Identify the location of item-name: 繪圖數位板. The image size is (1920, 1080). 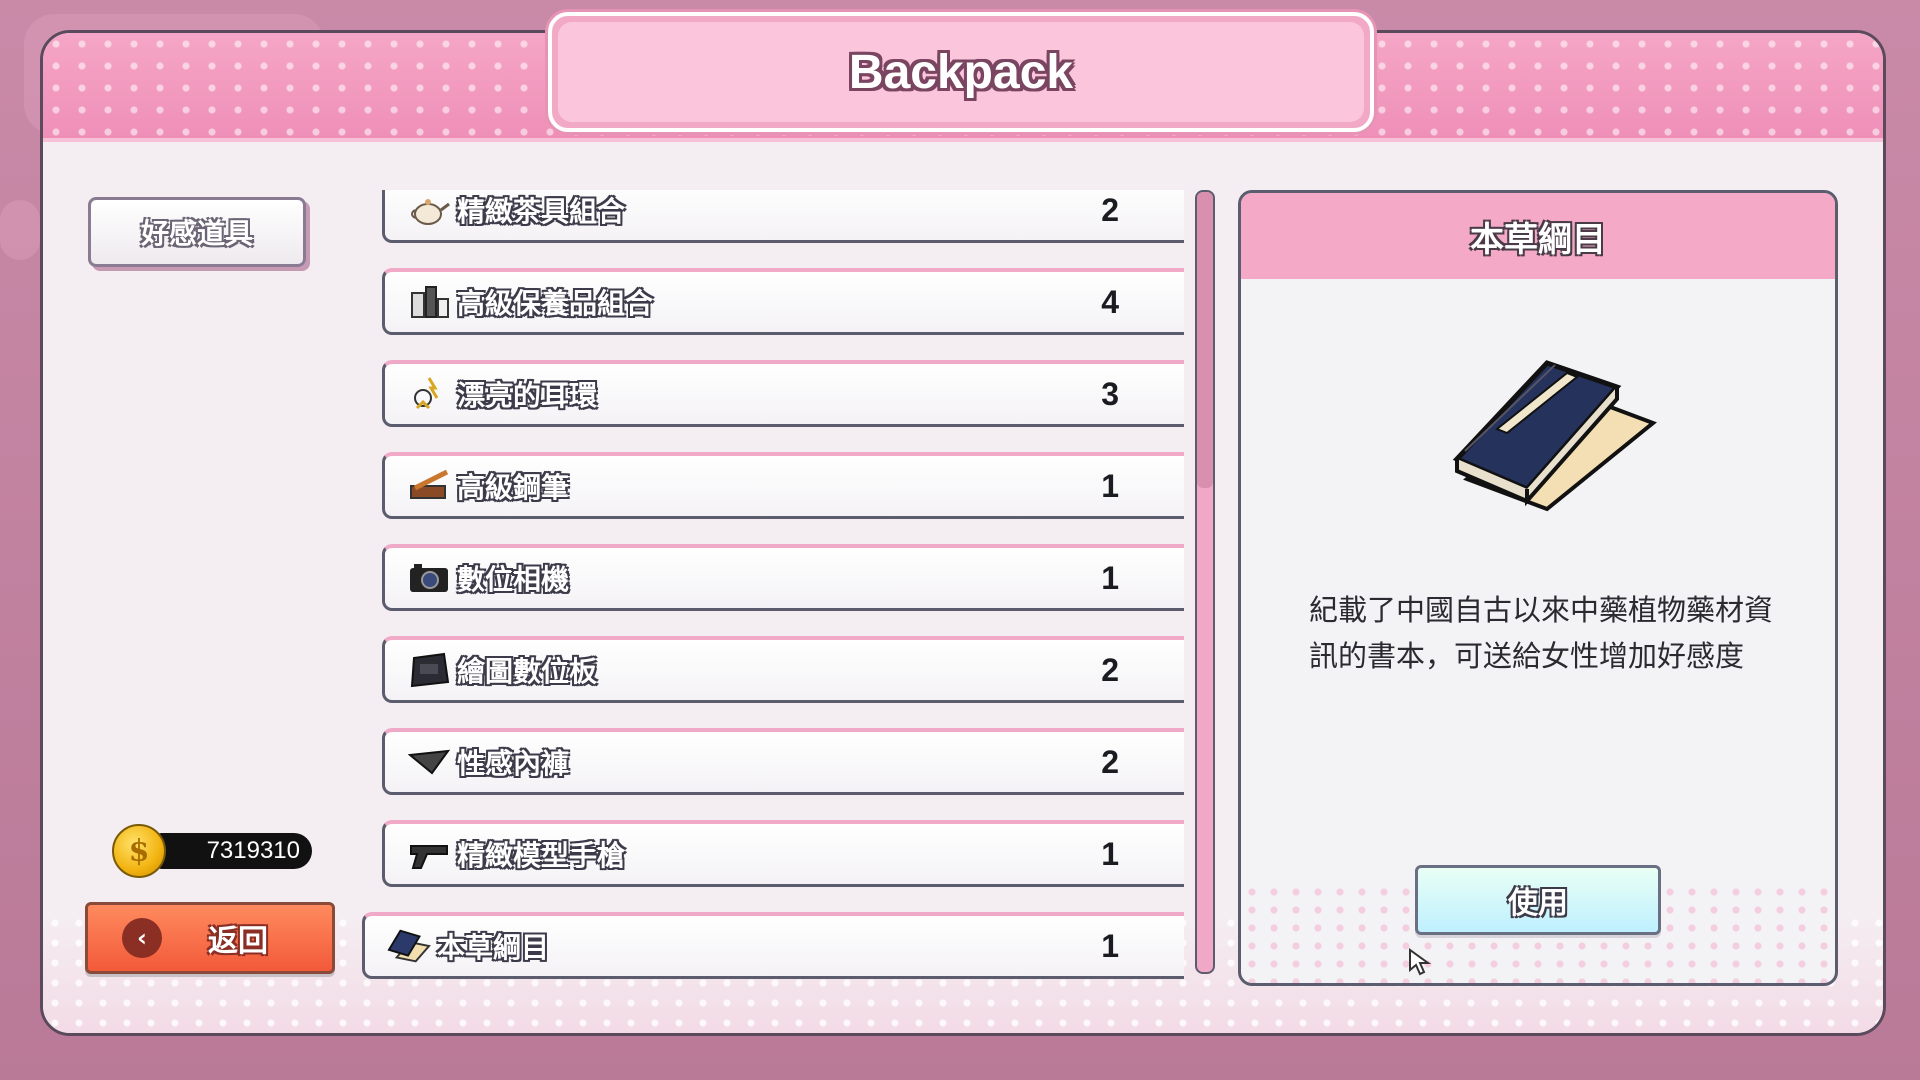
(527, 671).